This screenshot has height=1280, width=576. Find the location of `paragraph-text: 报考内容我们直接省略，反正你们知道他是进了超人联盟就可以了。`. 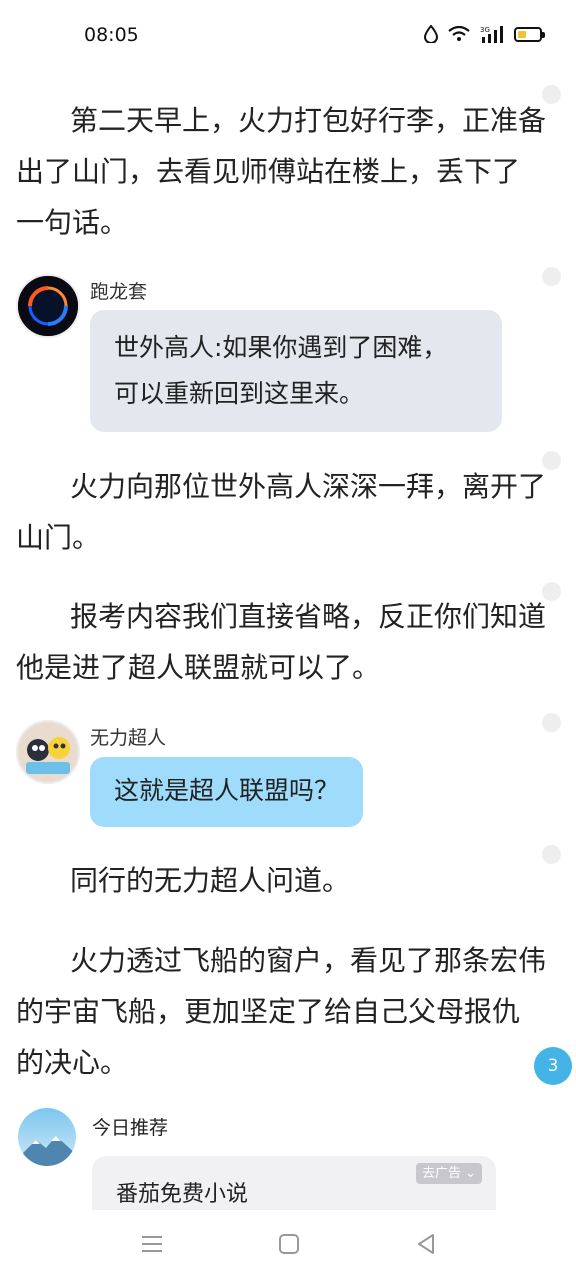

paragraph-text: 报考内容我们直接省略，反正你们知道他是进了超人联盟就可以了。 is located at coordinates (281, 642).